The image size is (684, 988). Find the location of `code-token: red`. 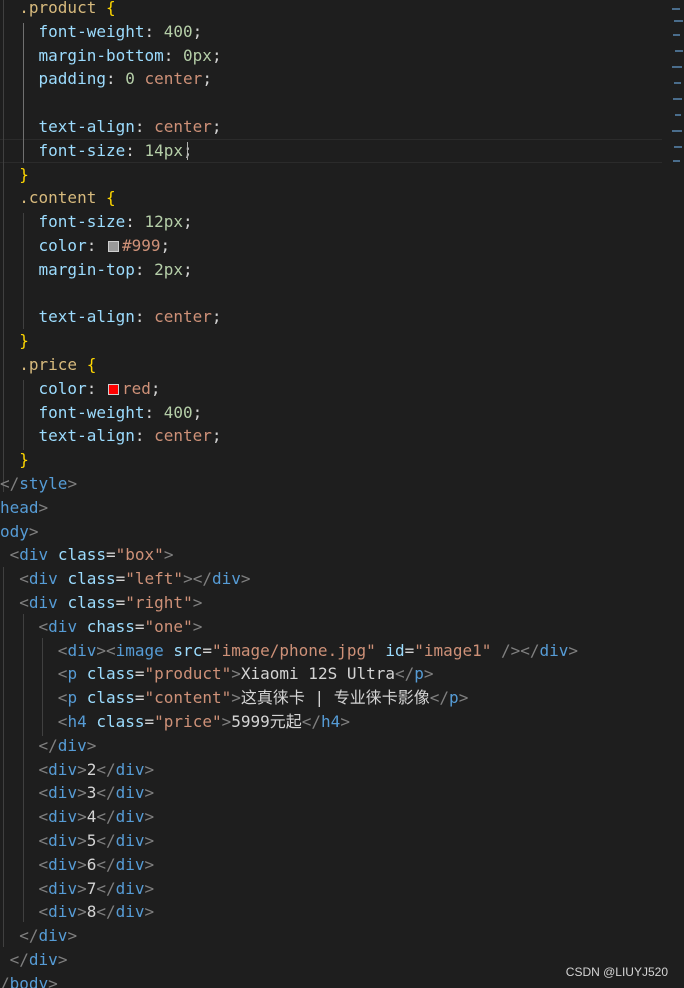

code-token: red is located at coordinates (136, 388).